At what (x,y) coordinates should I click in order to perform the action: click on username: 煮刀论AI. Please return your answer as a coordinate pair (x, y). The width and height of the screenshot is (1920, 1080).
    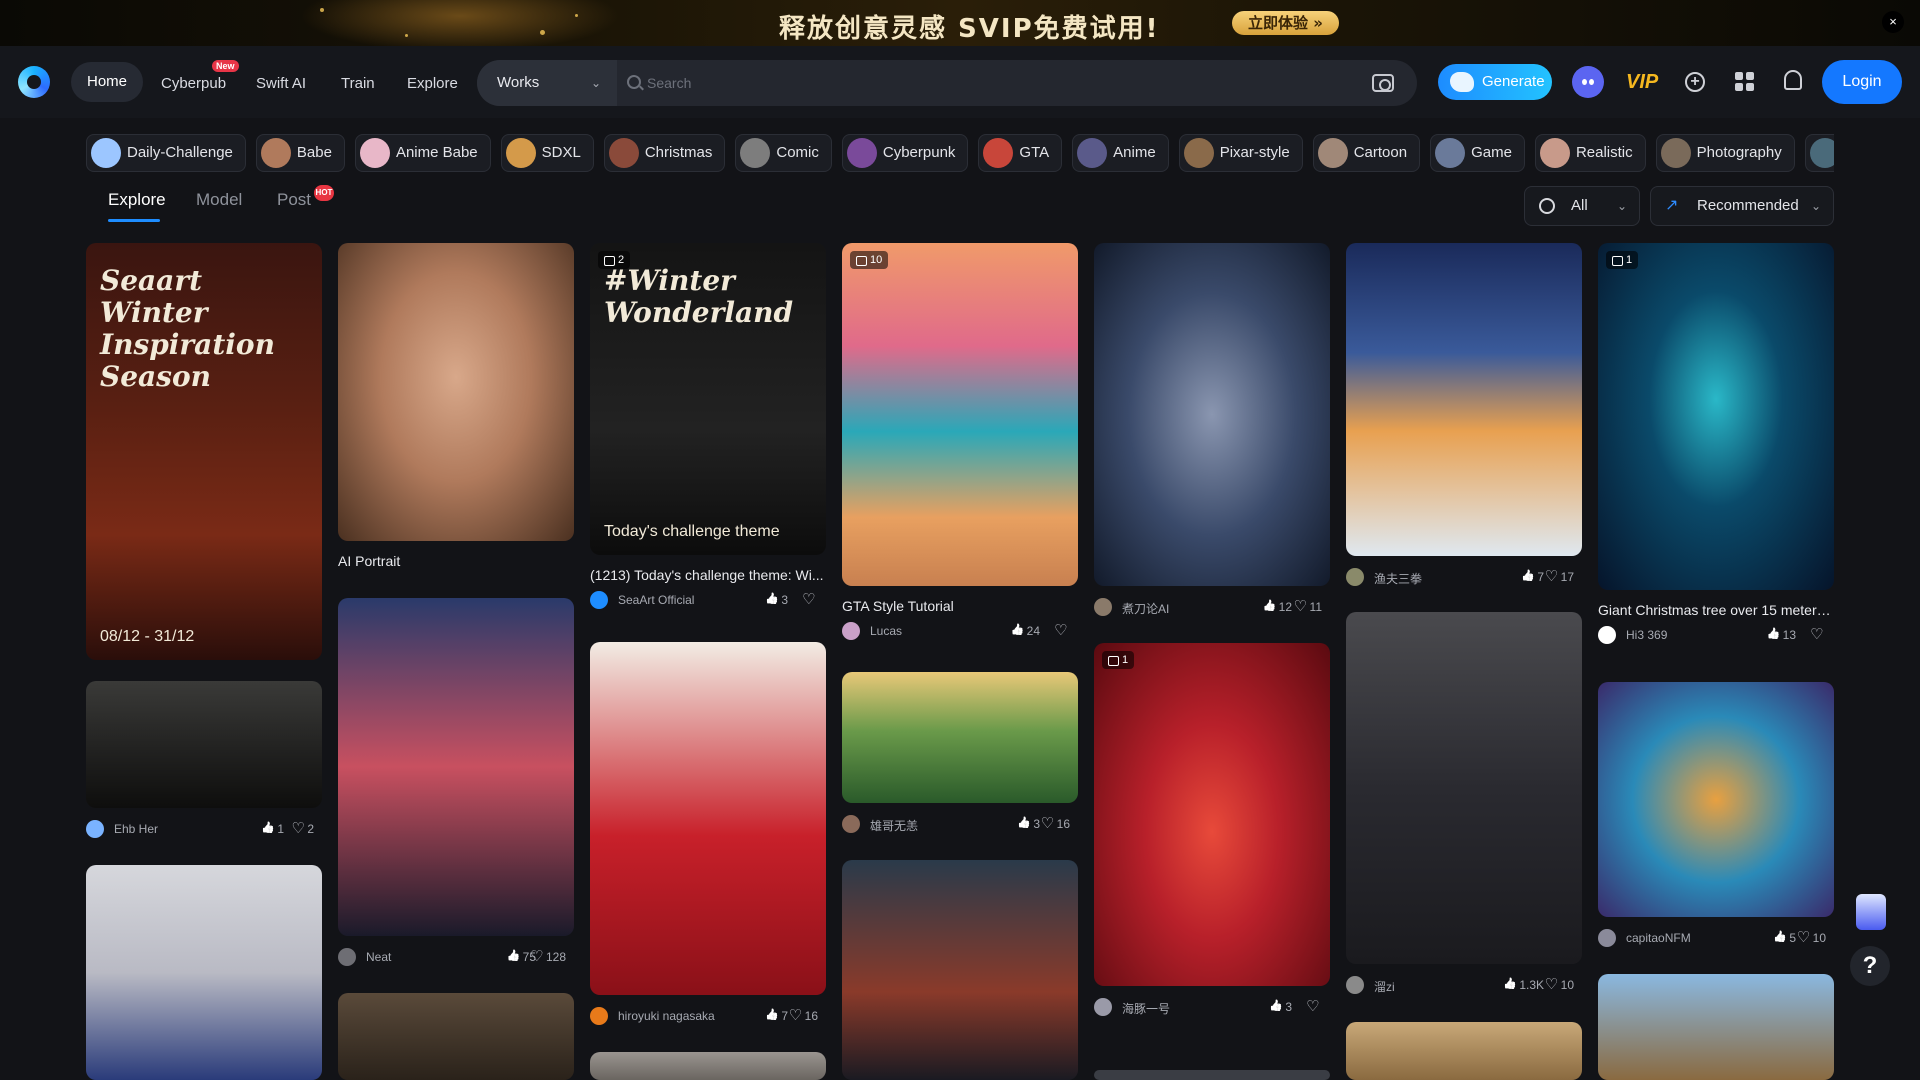
    Looking at the image, I should click on (1145, 608).